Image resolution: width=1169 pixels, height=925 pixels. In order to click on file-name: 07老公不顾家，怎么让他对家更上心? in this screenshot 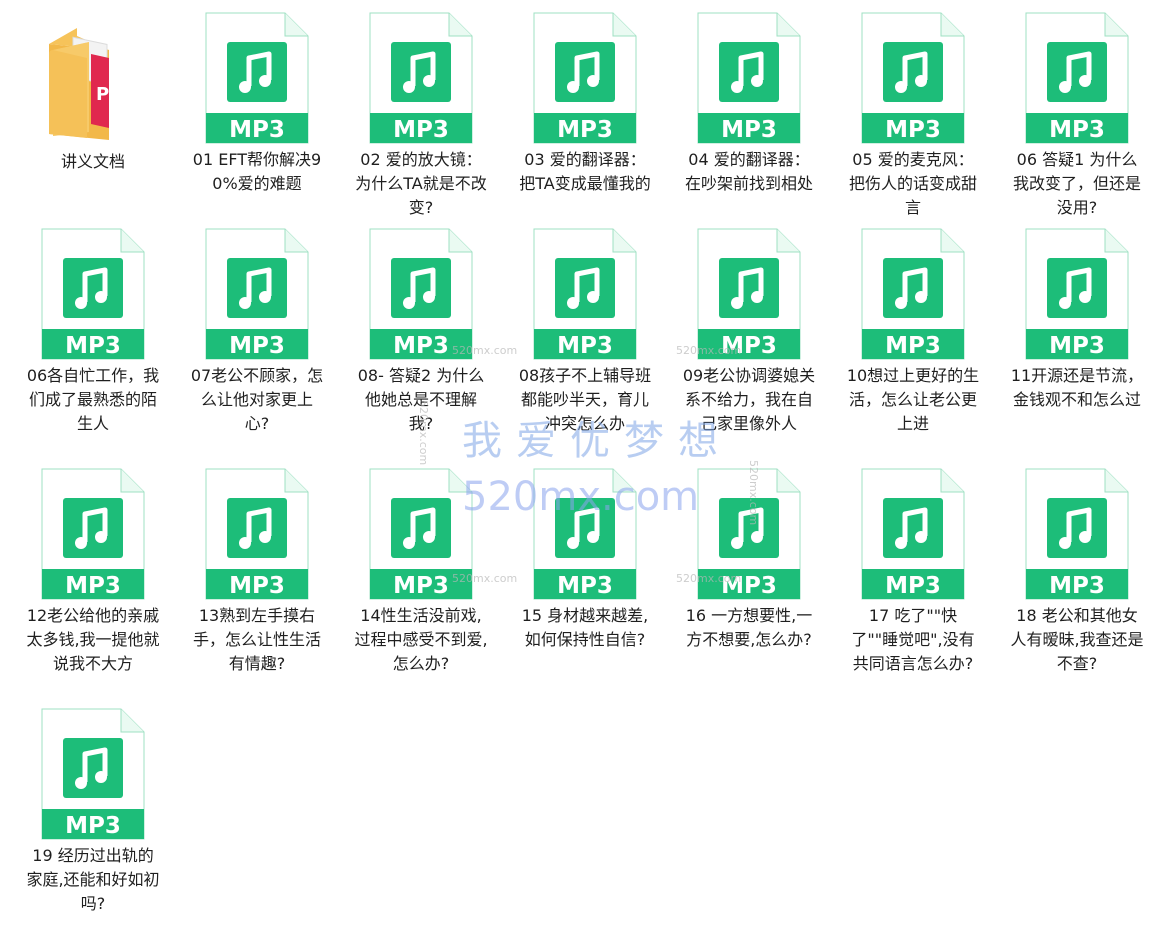, I will do `click(257, 399)`.